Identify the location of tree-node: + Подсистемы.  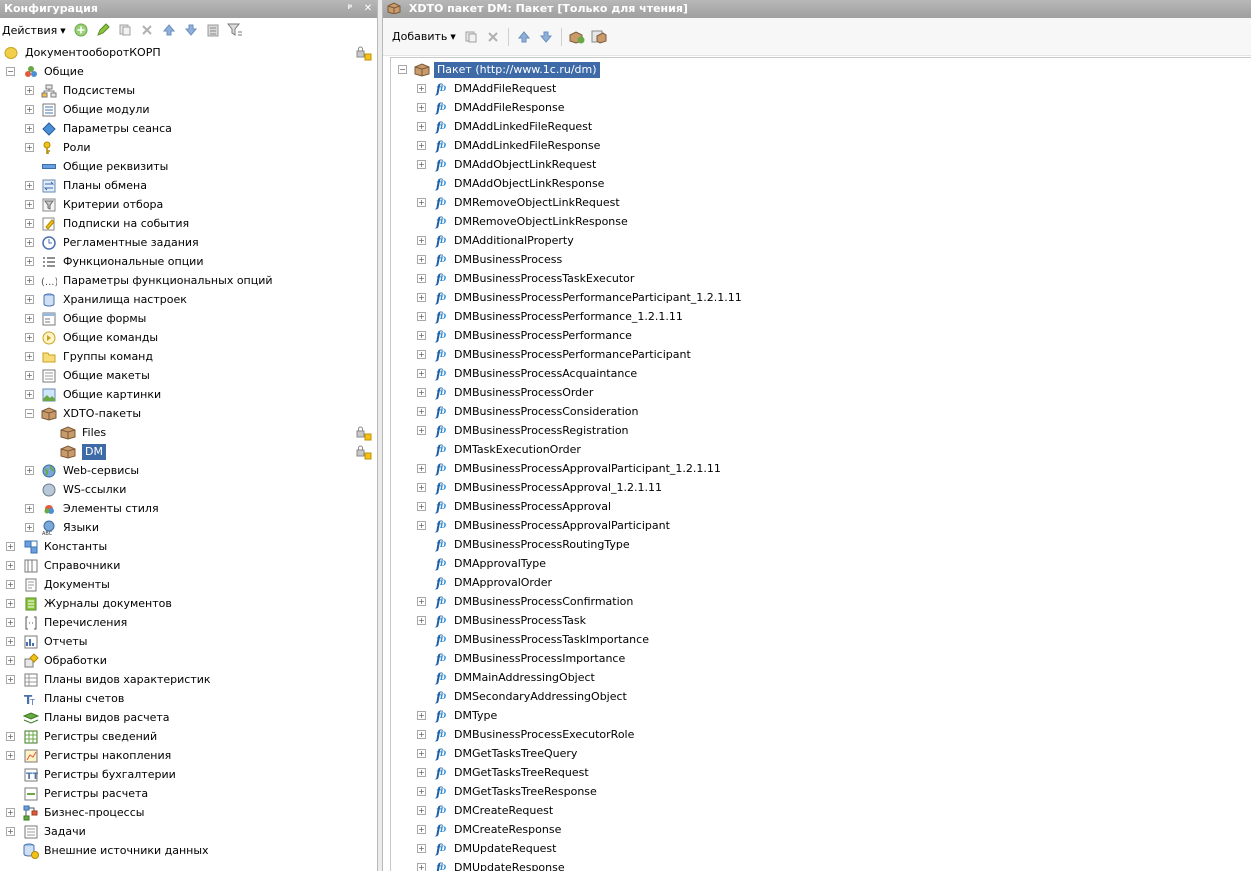
(188, 90).